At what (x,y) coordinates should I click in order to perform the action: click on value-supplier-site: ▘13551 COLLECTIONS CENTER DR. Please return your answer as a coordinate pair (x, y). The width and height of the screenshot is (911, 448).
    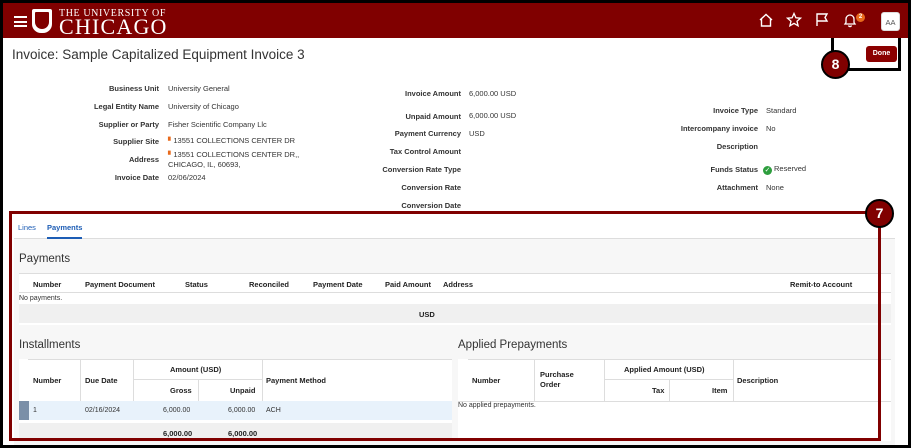
    Looking at the image, I should click on (231, 140).